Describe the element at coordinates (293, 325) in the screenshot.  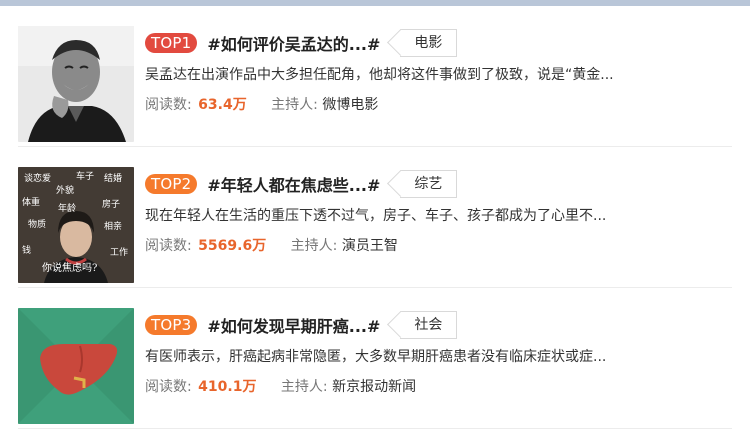
I see `topic-title: #如何发现早期肝癌...#` at that location.